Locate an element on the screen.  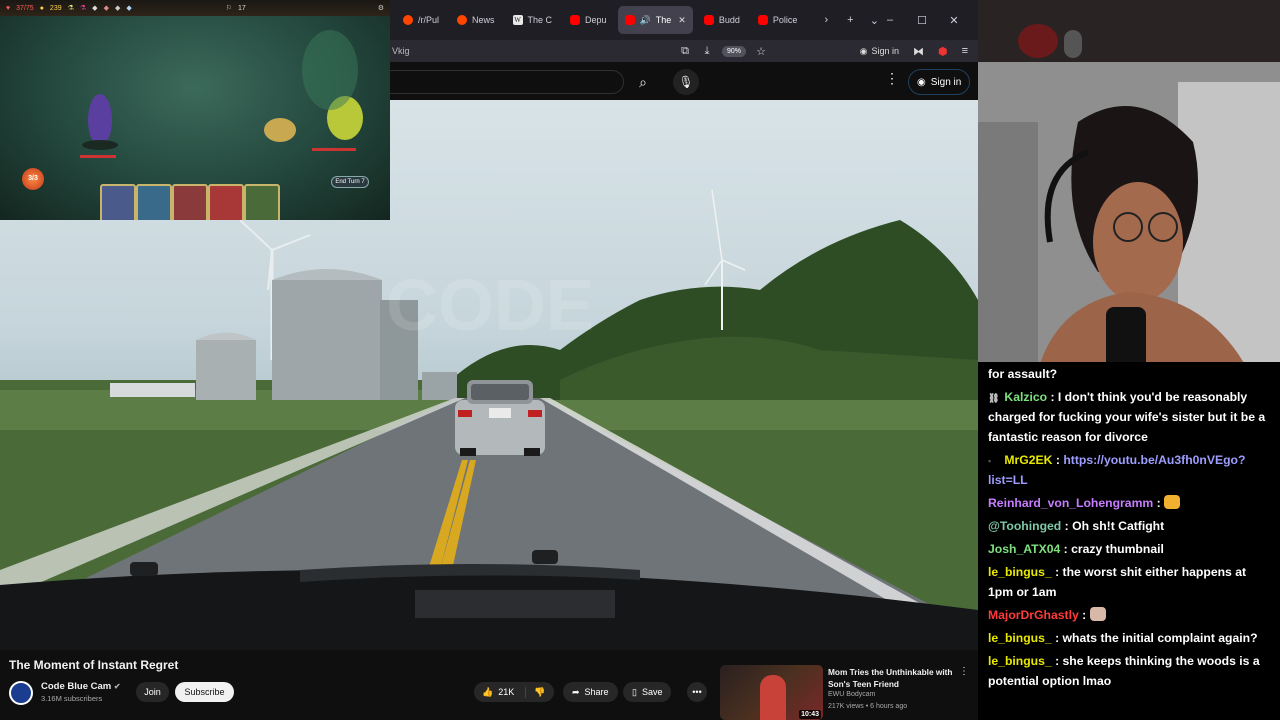
thumbnail-figure is located at coordinates (773, 697).